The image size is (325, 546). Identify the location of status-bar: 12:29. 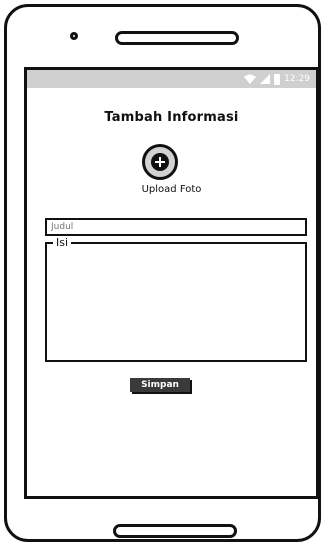
(171, 79).